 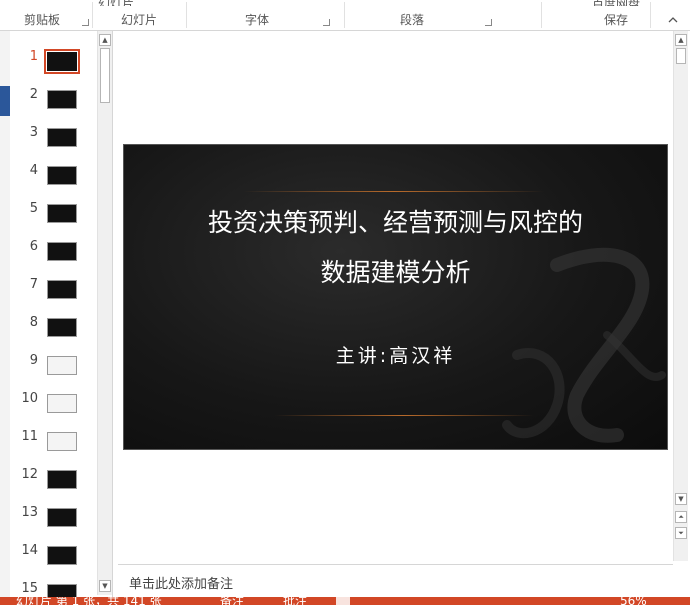 I want to click on thumbnail-number: 8, so click(x=33, y=322).